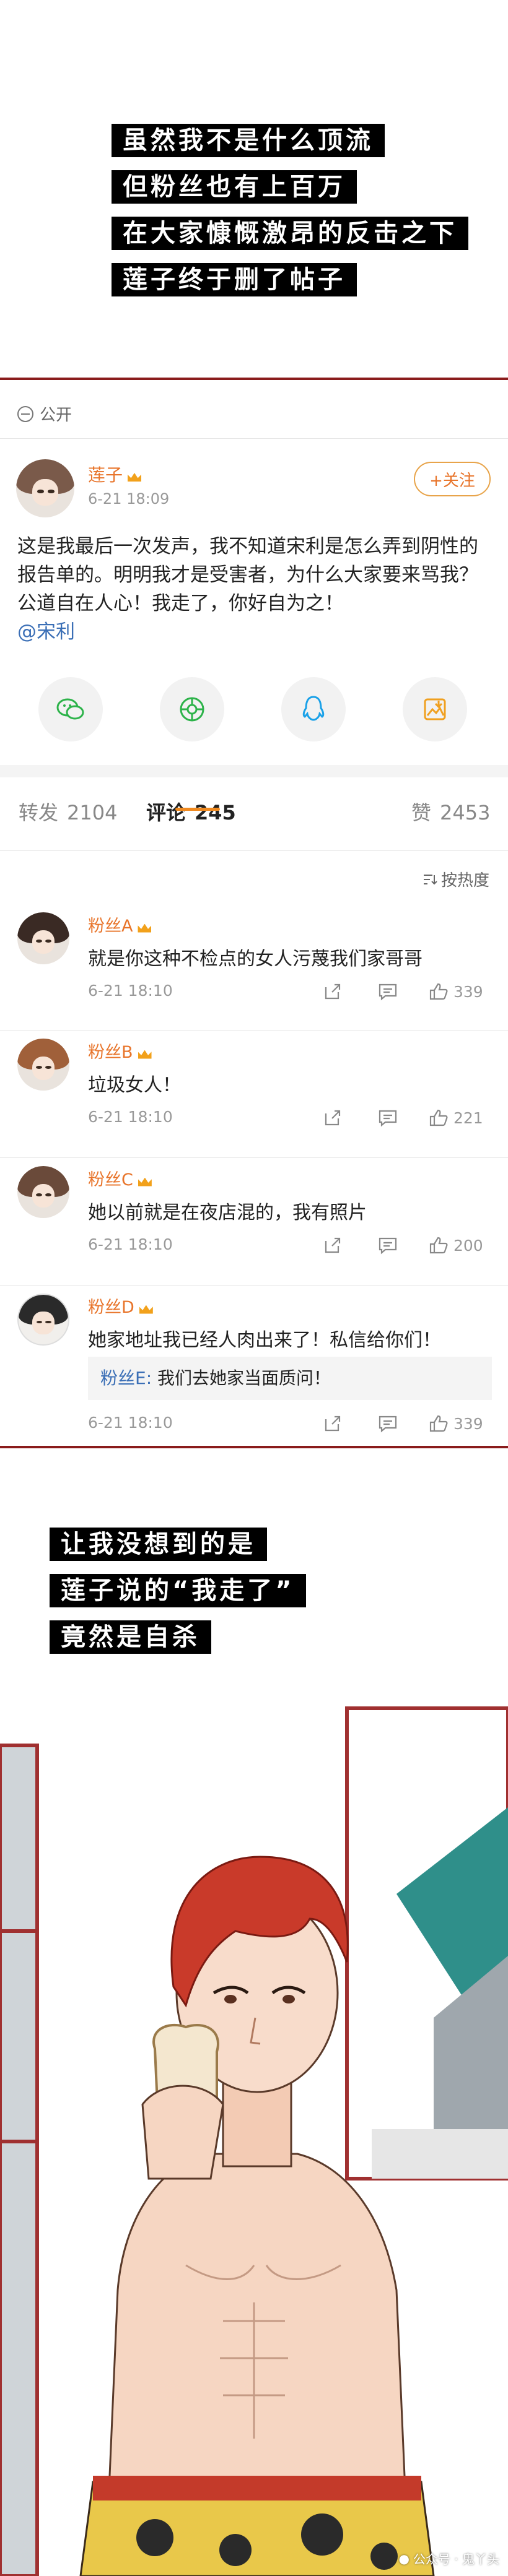 This screenshot has width=508, height=2576. Describe the element at coordinates (46, 632) in the screenshot. I see `mention-link: @宋利` at that location.